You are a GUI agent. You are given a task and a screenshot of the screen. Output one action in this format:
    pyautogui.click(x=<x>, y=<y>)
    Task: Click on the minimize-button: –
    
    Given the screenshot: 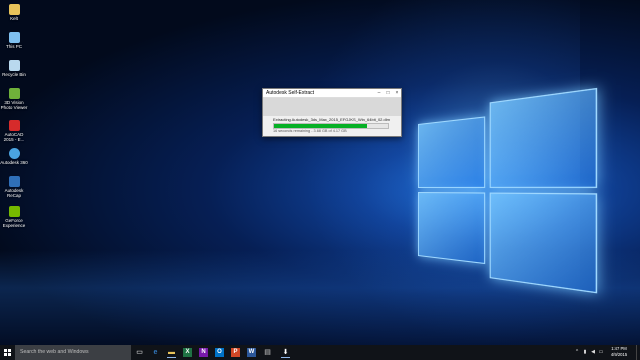 What is the action you would take?
    pyautogui.click(x=379, y=93)
    